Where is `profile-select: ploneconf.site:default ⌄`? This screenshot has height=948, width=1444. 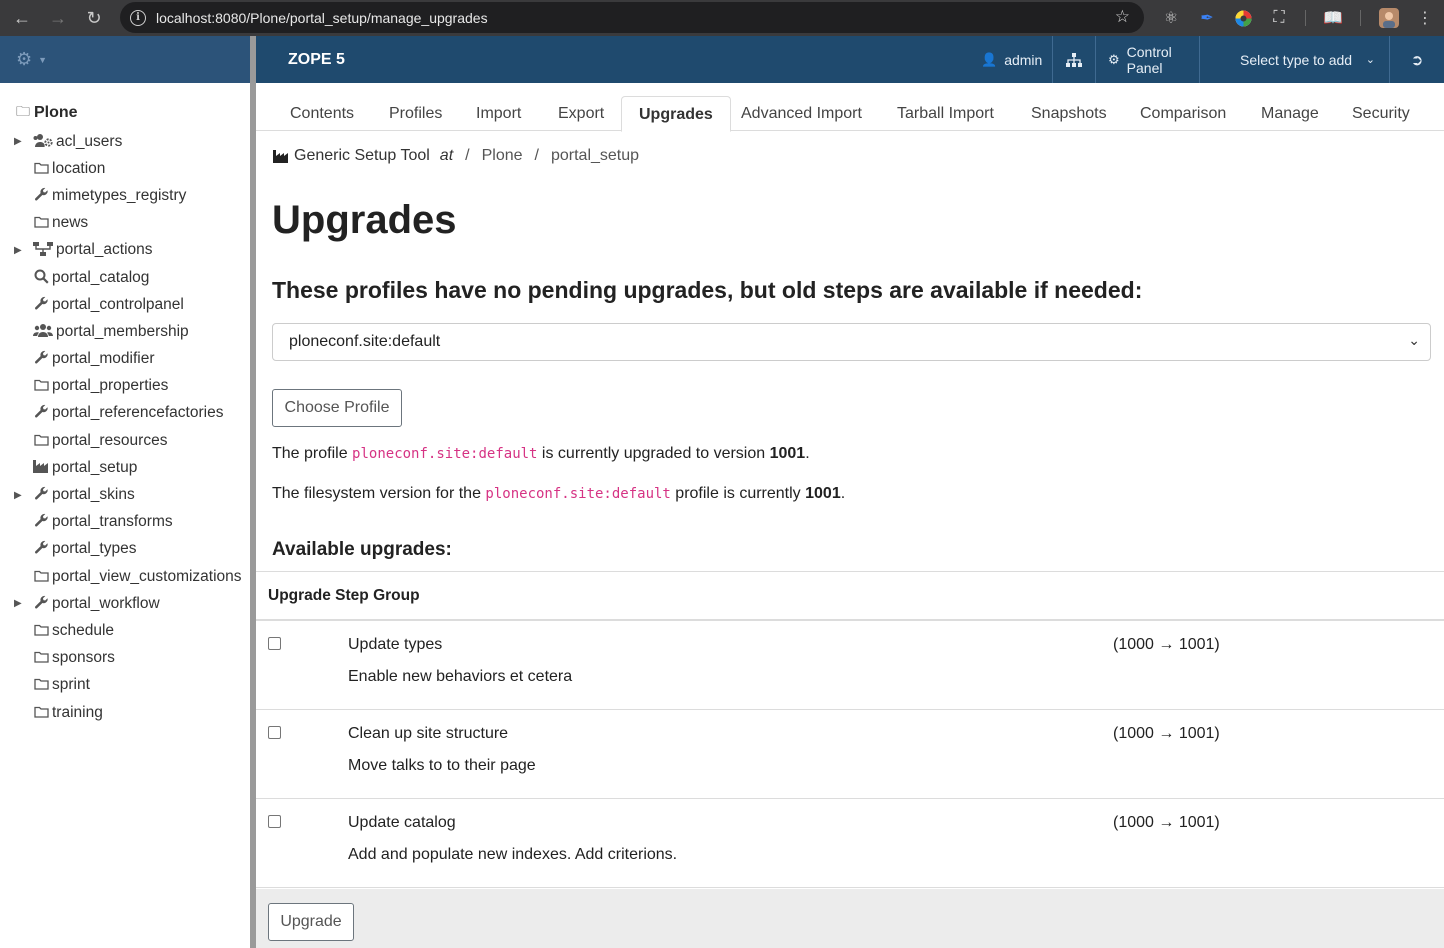 profile-select: ploneconf.site:default ⌄ is located at coordinates (851, 342).